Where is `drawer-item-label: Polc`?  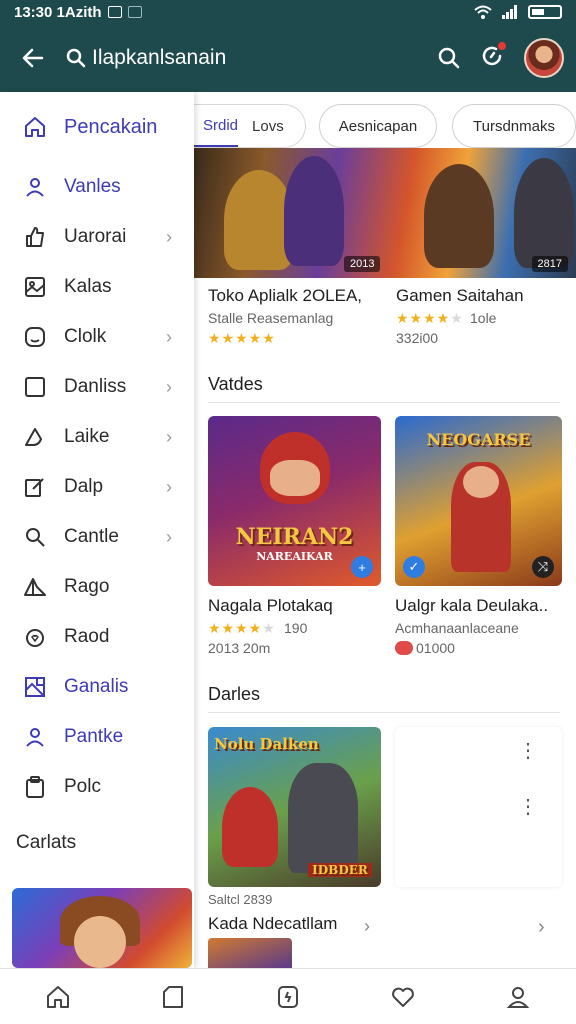 drawer-item-label: Polc is located at coordinates (82, 786).